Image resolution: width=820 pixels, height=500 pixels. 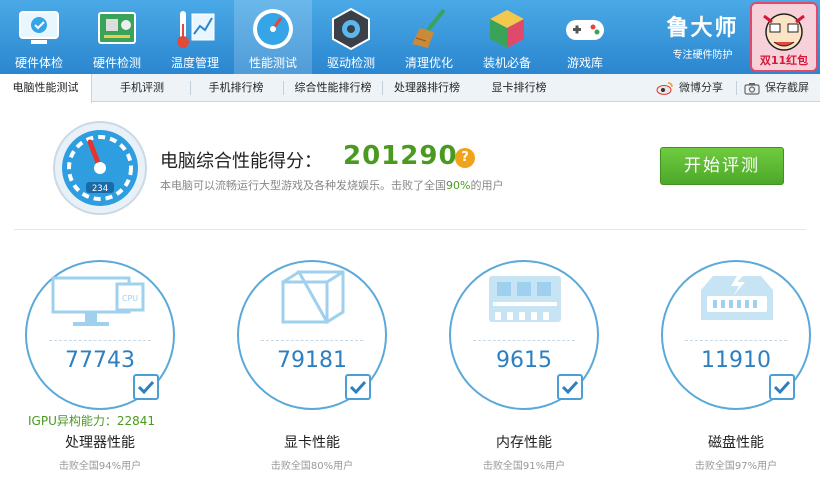 I want to click on cube-box-icon, so click(x=507, y=29).